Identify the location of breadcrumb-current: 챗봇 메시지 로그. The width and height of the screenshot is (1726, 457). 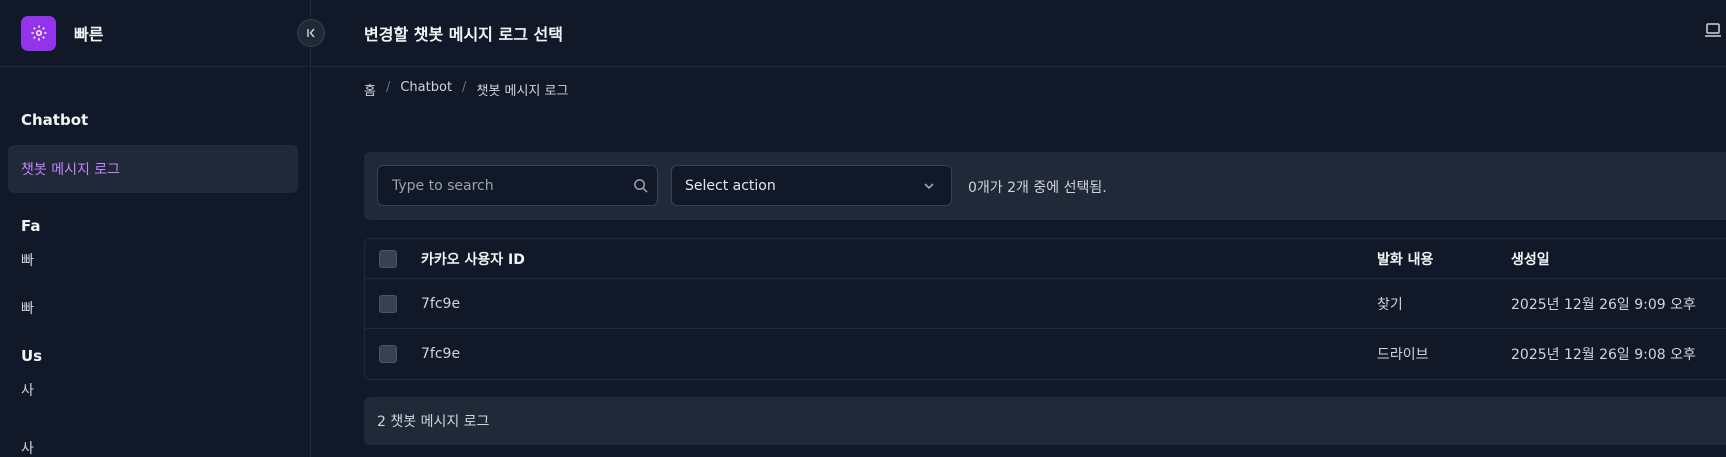
(522, 91).